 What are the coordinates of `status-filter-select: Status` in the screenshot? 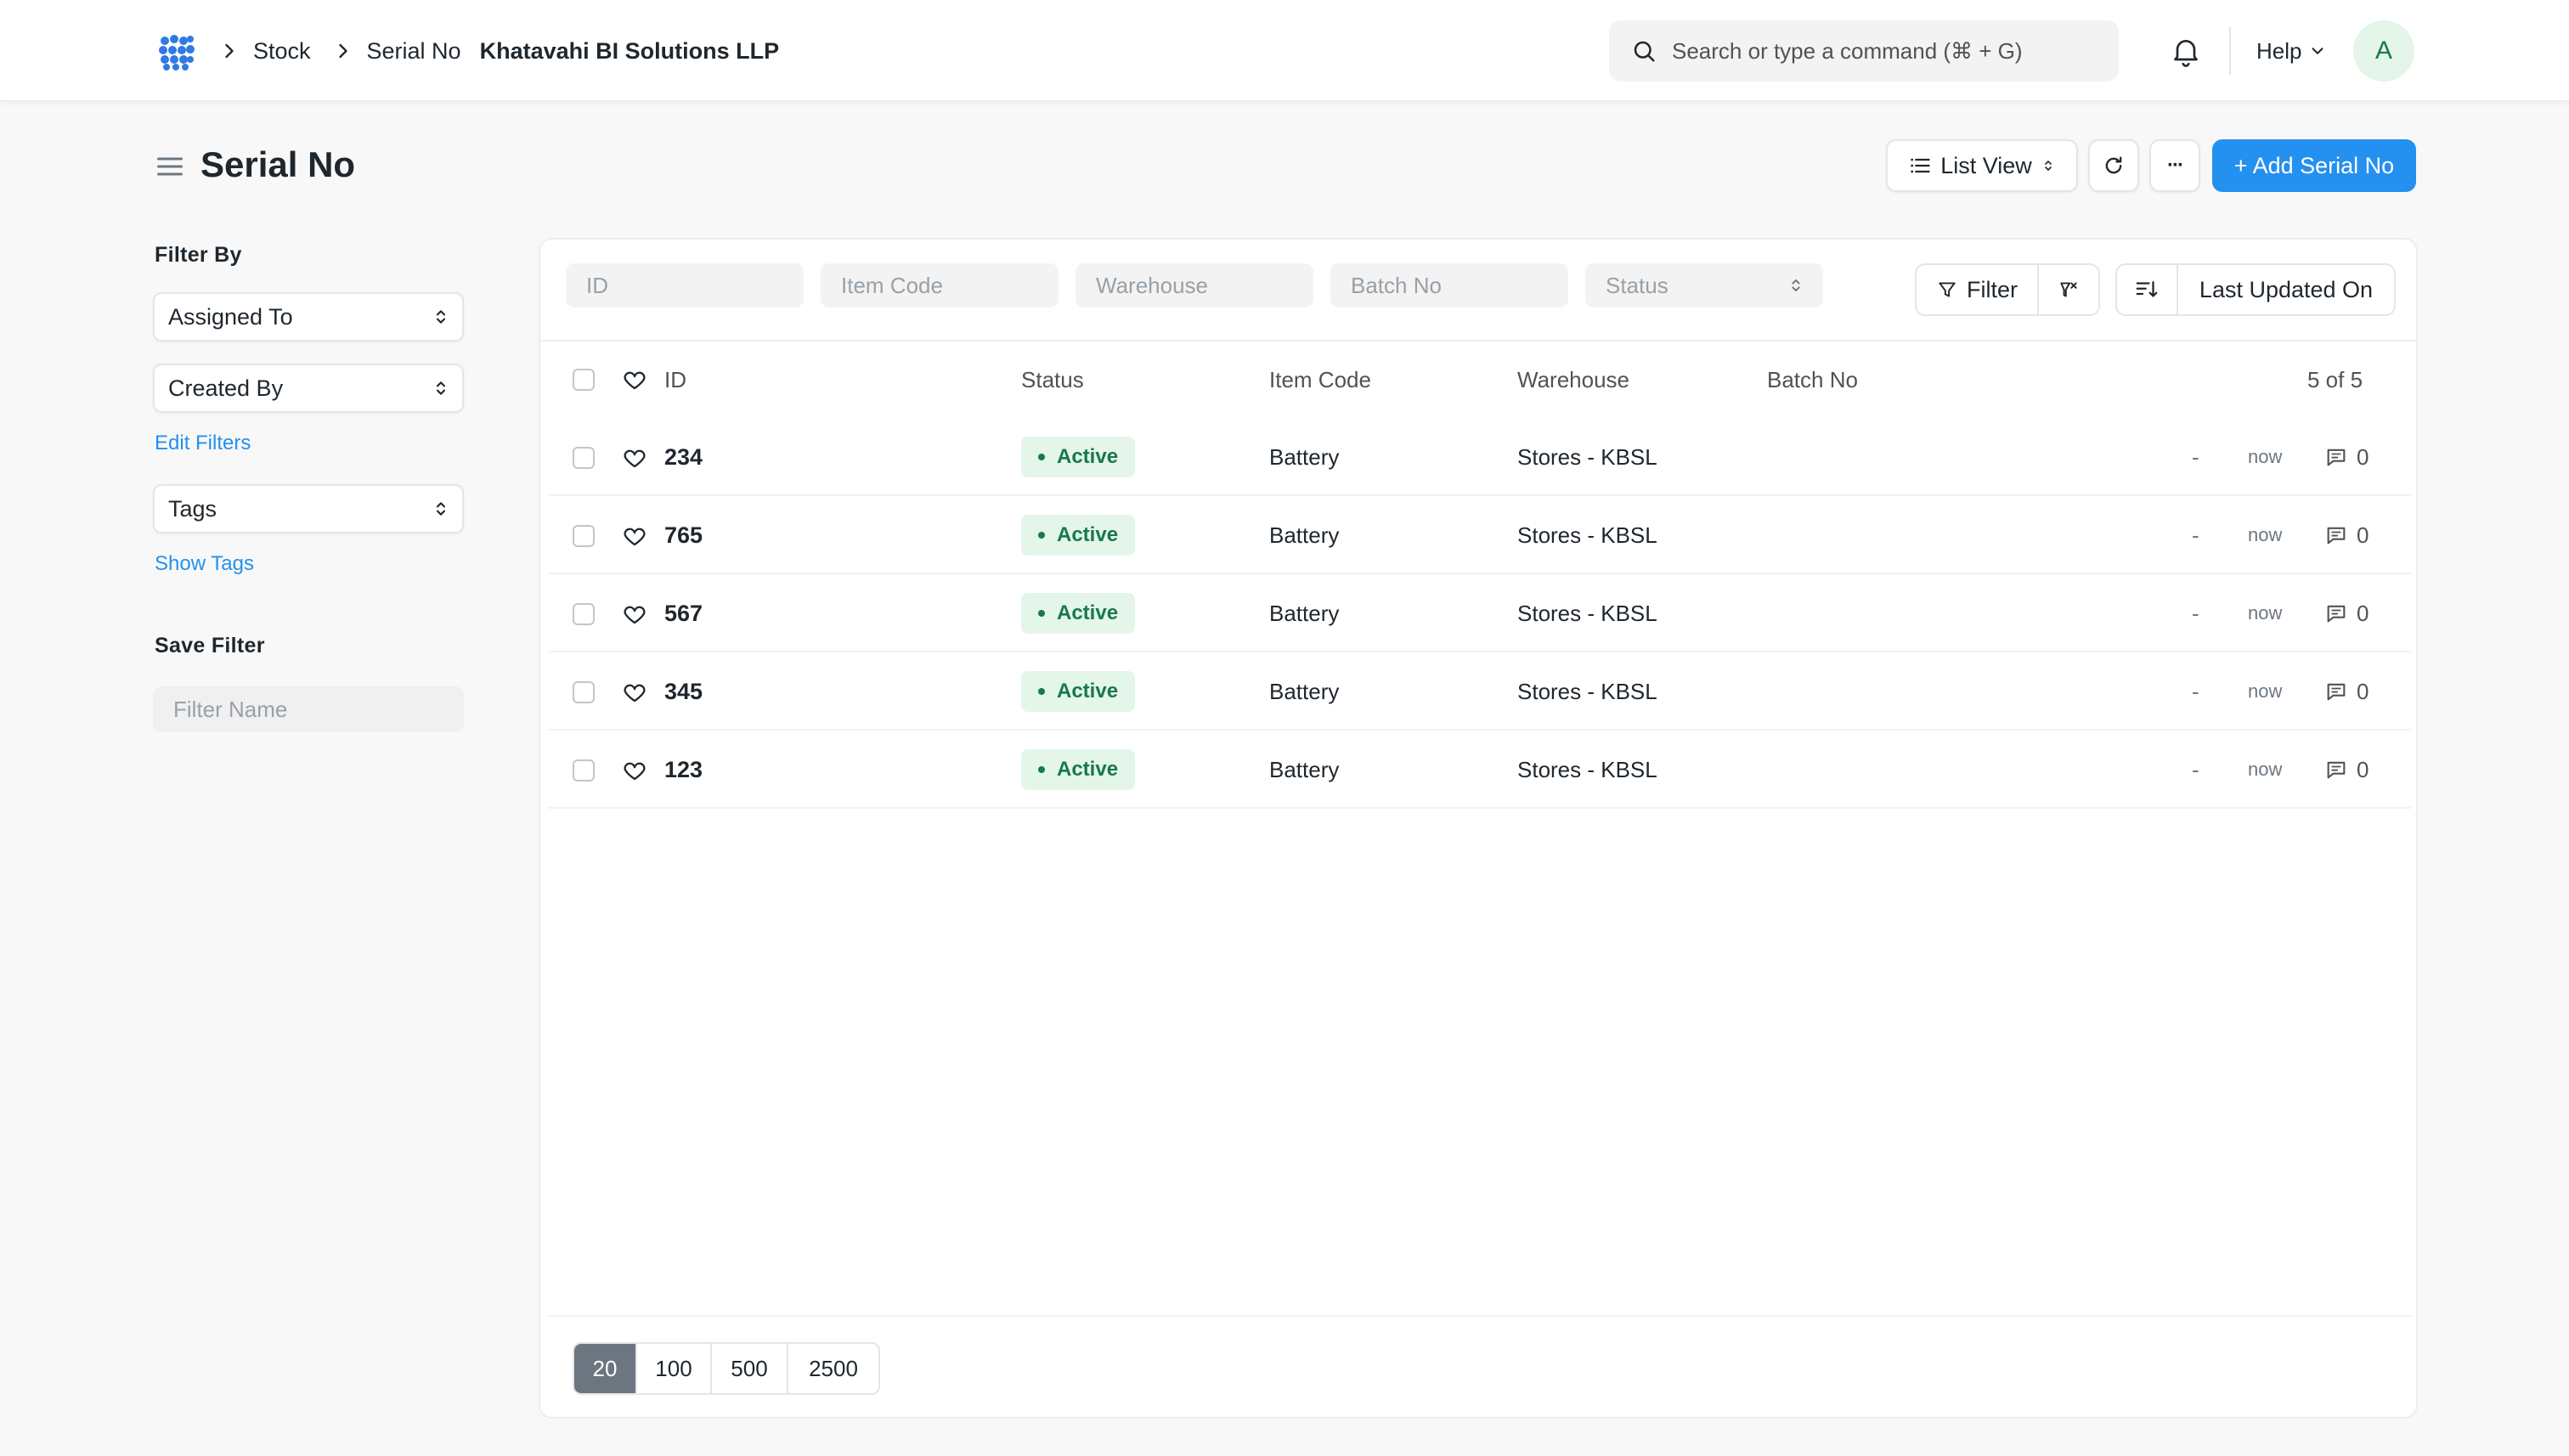 It's located at (1704, 285).